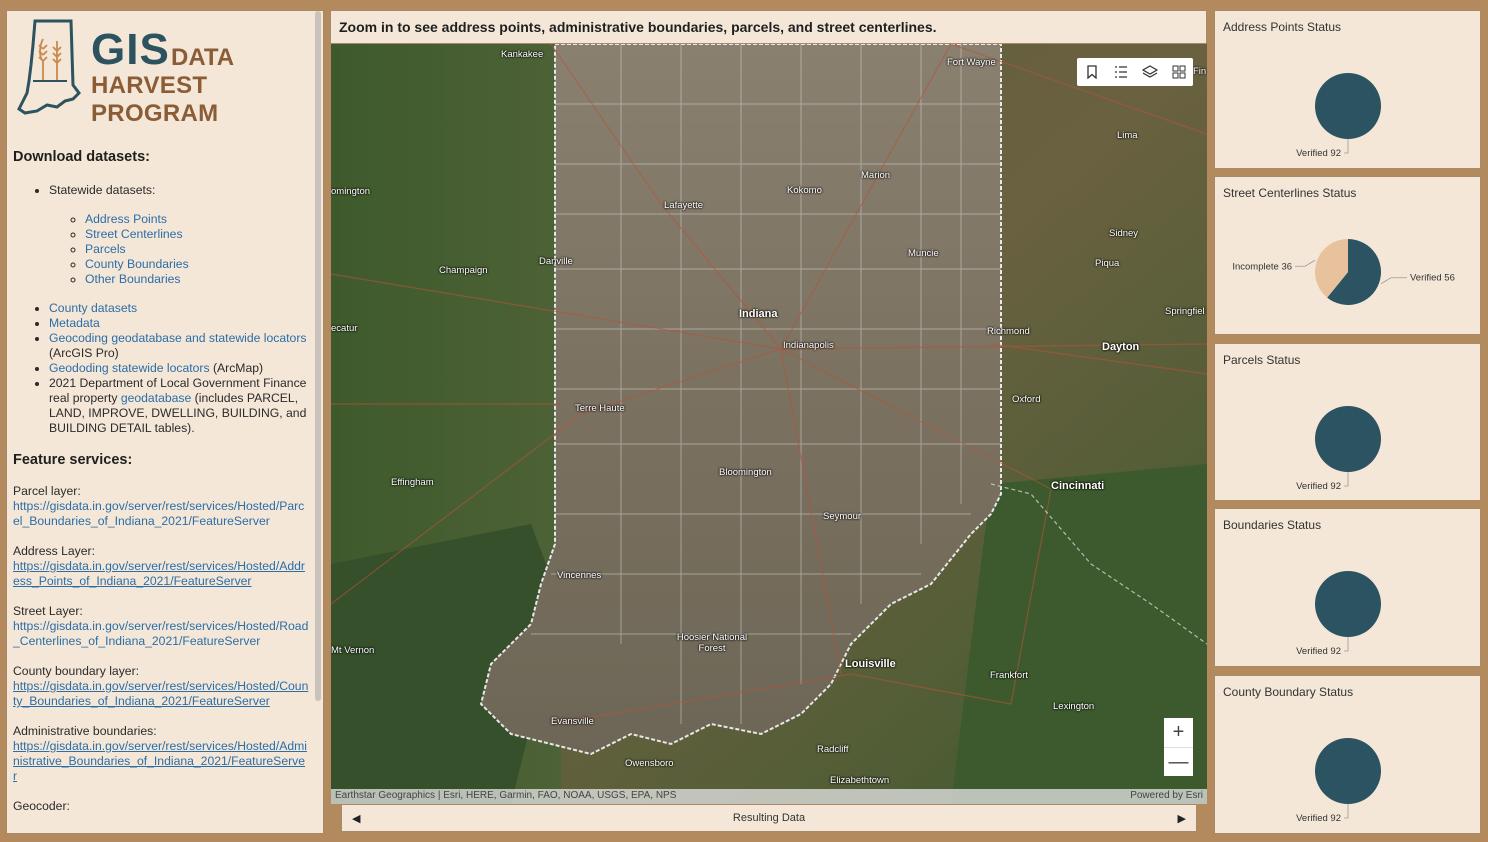  What do you see at coordinates (860, 780) in the screenshot?
I see `map-label: Elizabethtown` at bounding box center [860, 780].